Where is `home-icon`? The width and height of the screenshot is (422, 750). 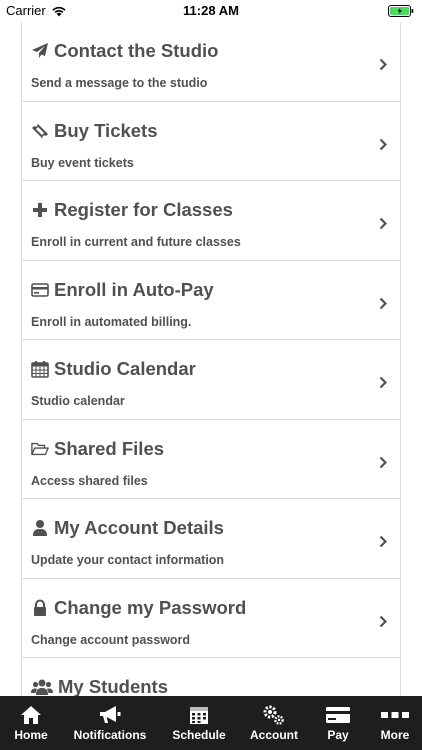
home-icon is located at coordinates (31, 715).